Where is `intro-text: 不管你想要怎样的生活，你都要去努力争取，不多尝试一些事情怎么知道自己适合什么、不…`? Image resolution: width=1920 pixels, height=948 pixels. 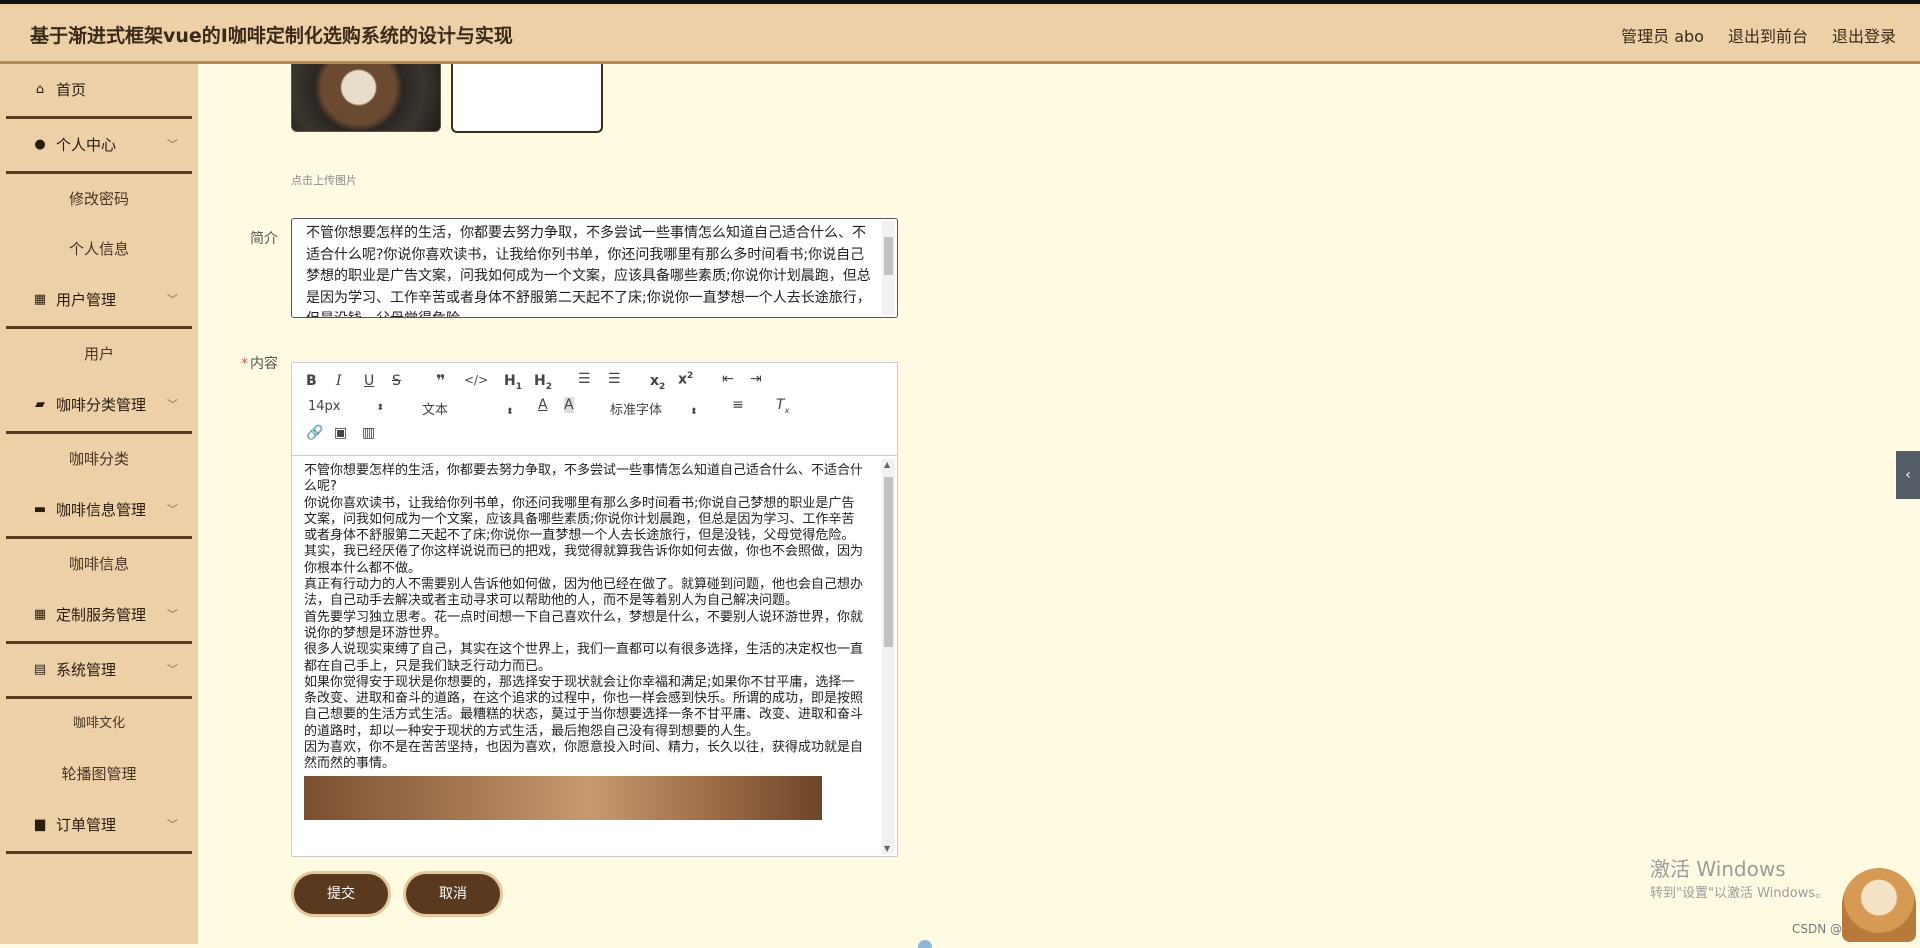
intro-text: 不管你想要怎样的生活，你都要去努力争取，不多尝试一些事情怎么知道自己适合什么、不… is located at coordinates (591, 270).